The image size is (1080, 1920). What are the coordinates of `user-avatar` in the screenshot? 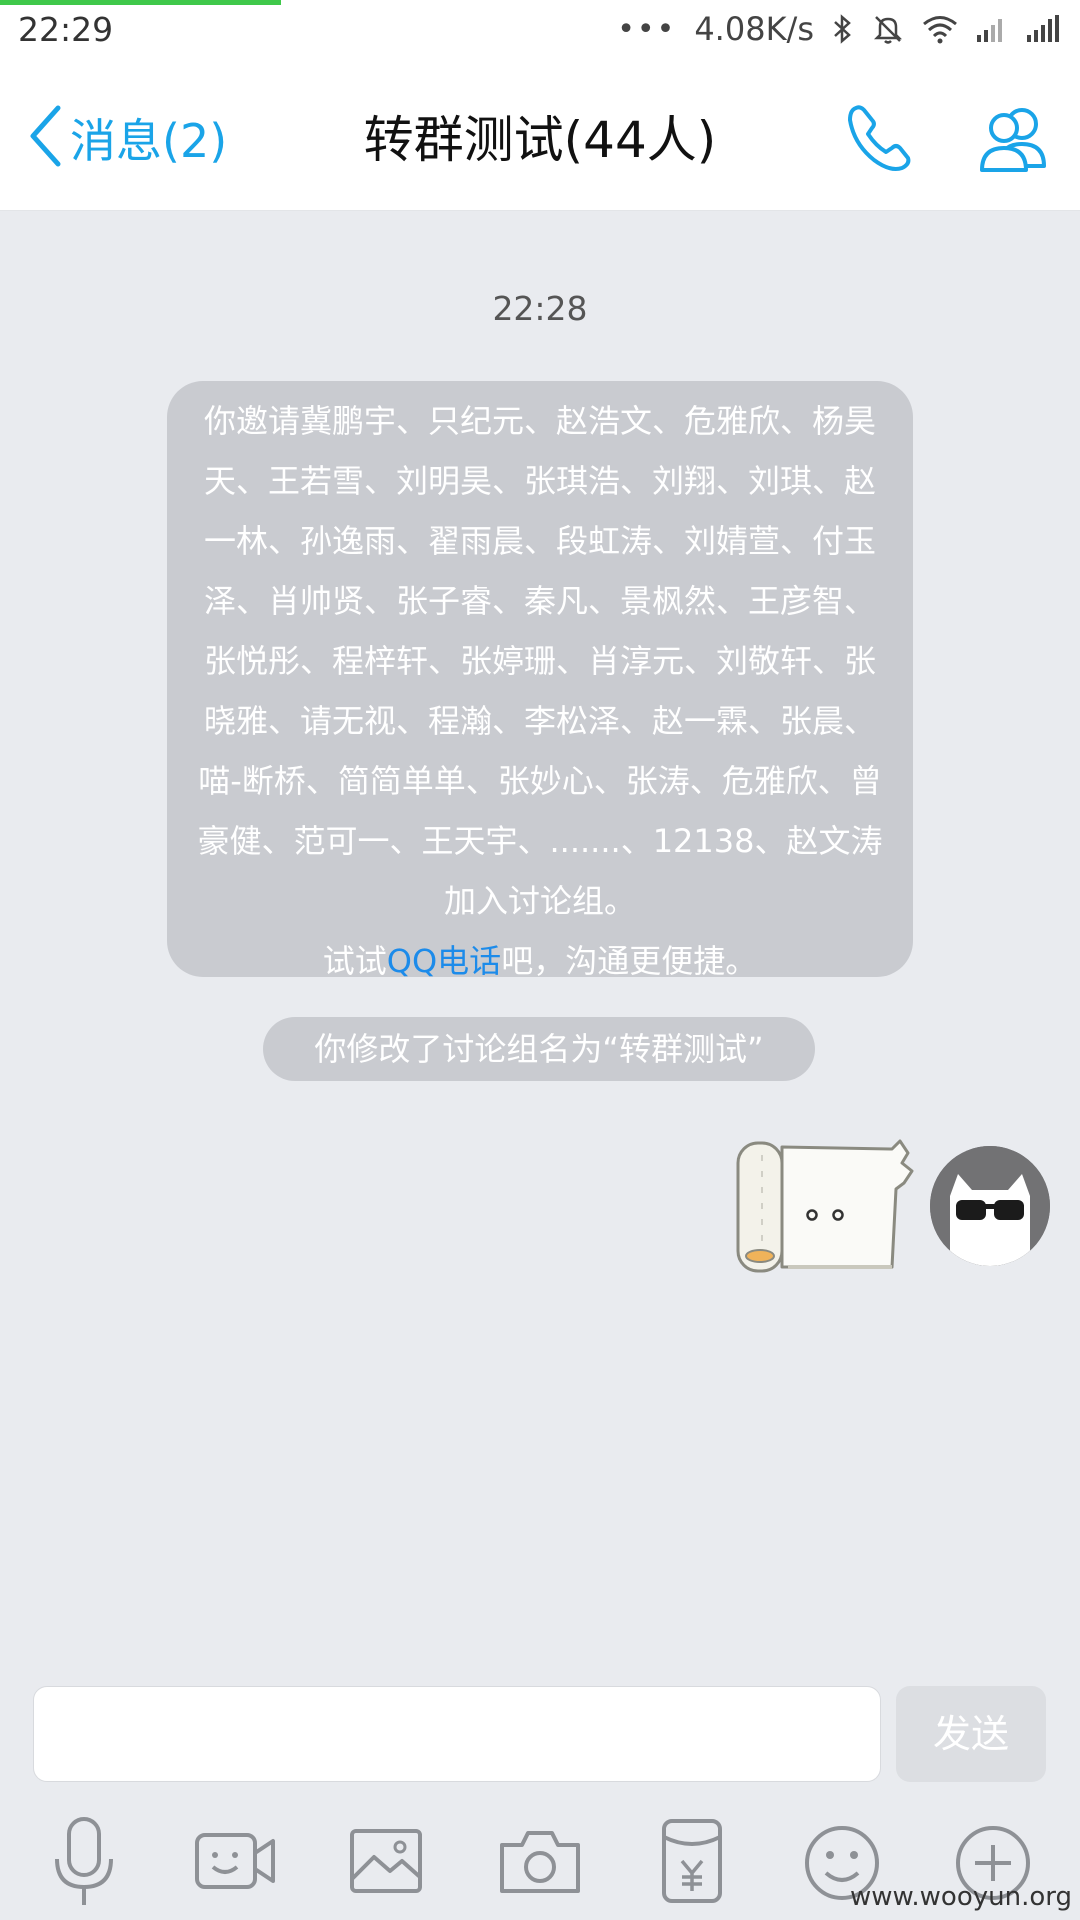 It's located at (990, 1206).